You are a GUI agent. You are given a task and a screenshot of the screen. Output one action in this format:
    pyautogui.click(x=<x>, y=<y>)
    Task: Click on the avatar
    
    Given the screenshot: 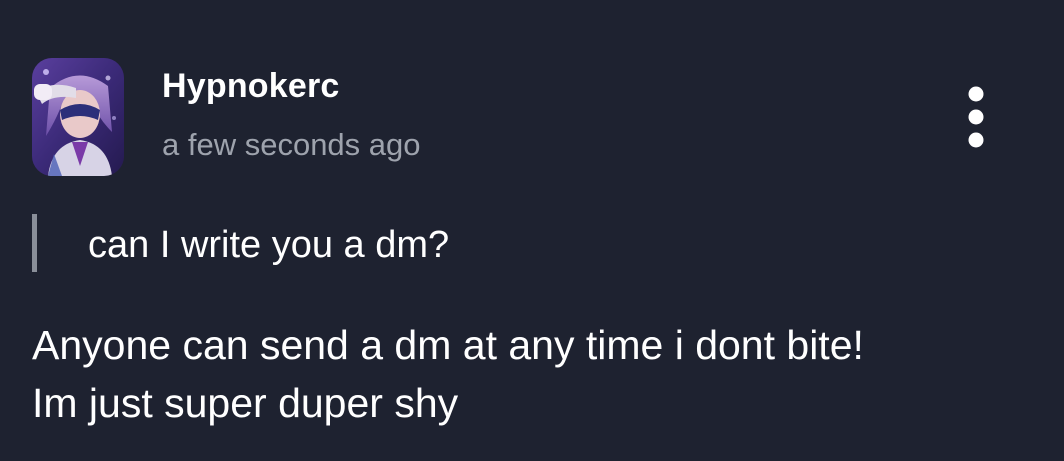 What is the action you would take?
    pyautogui.click(x=78, y=117)
    